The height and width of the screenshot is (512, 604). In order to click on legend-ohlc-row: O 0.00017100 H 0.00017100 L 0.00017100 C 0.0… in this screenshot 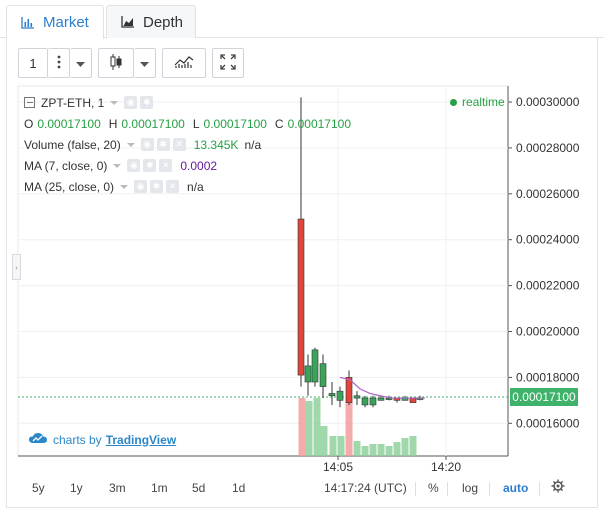, I will do `click(191, 123)`.